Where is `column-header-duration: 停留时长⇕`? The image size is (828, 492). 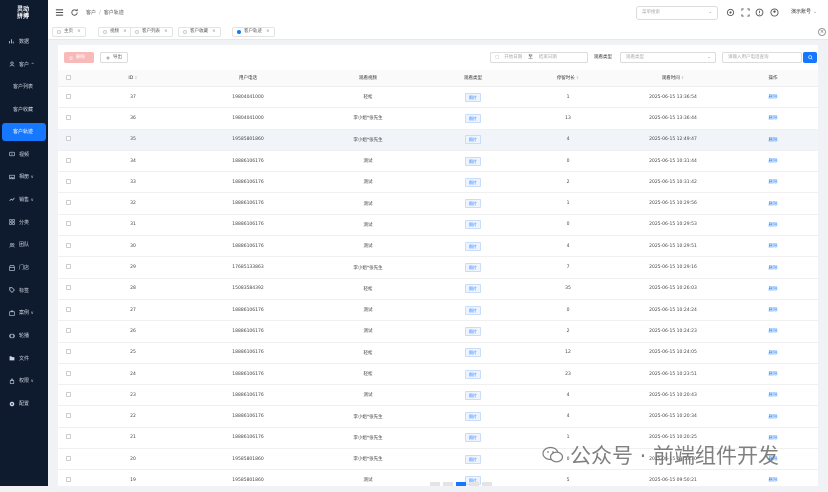 column-header-duration: 停留时长⇕ is located at coordinates (568, 78).